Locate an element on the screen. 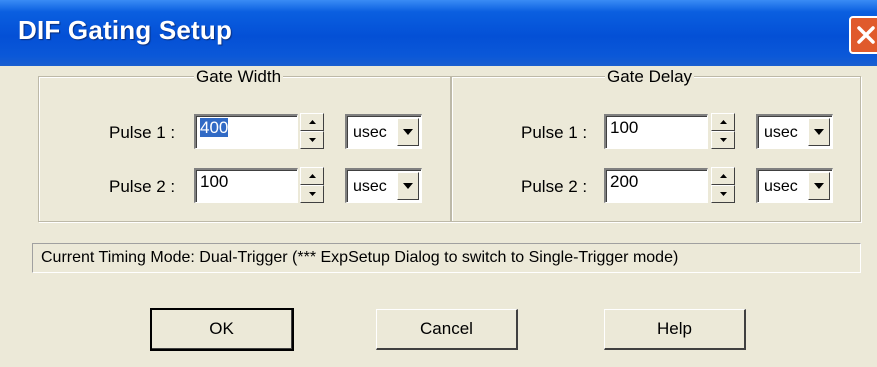  gate-delay-pulse2-value: 200 is located at coordinates (624, 181).